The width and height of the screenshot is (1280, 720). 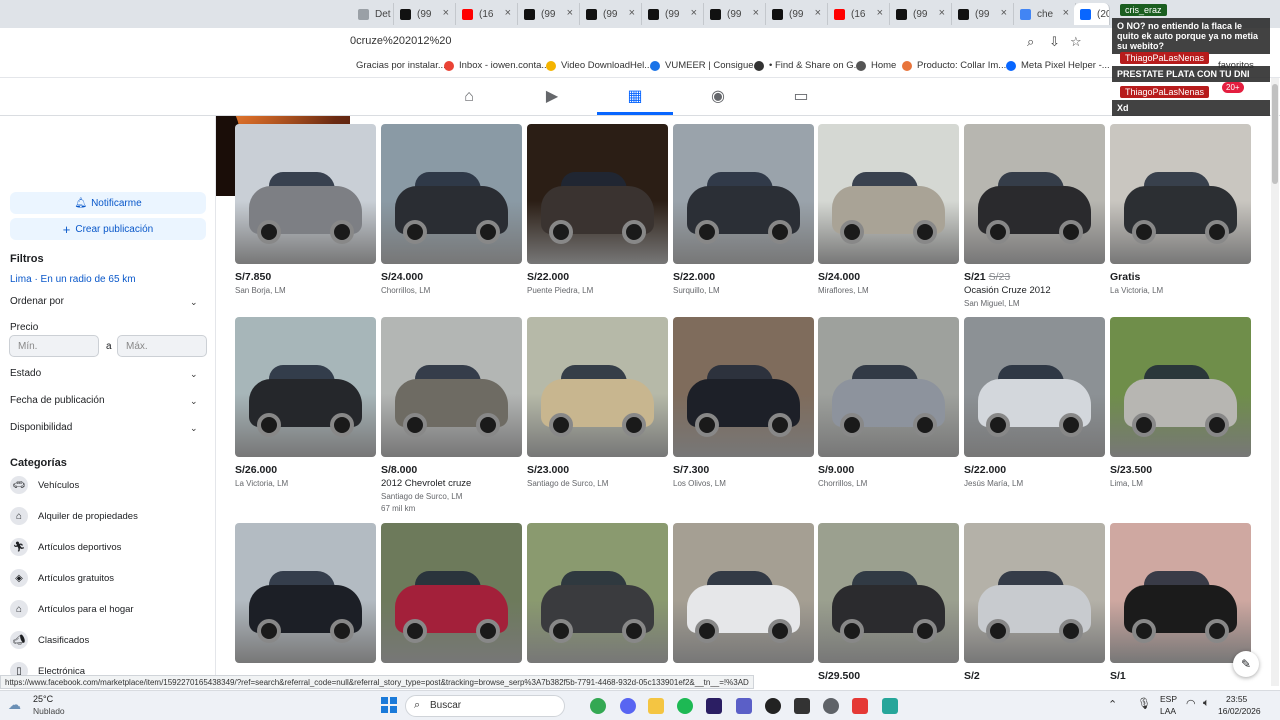 What do you see at coordinates (73, 279) in the screenshot?
I see `location-filter-link: Lima · En un radio de 65 km` at bounding box center [73, 279].